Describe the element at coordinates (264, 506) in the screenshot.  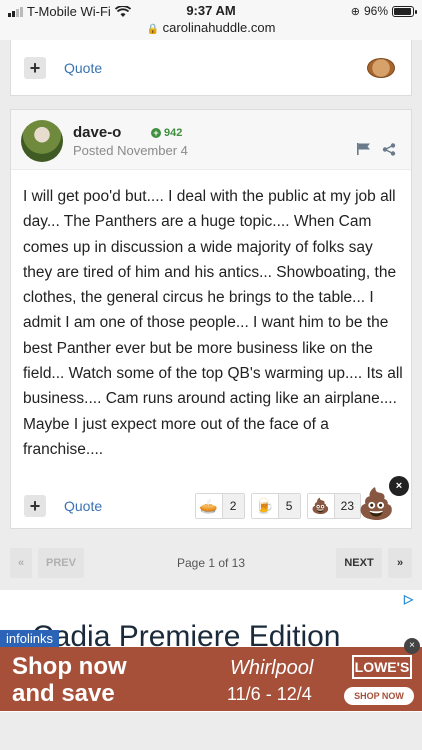
I see `beer-icon: 🍺` at that location.